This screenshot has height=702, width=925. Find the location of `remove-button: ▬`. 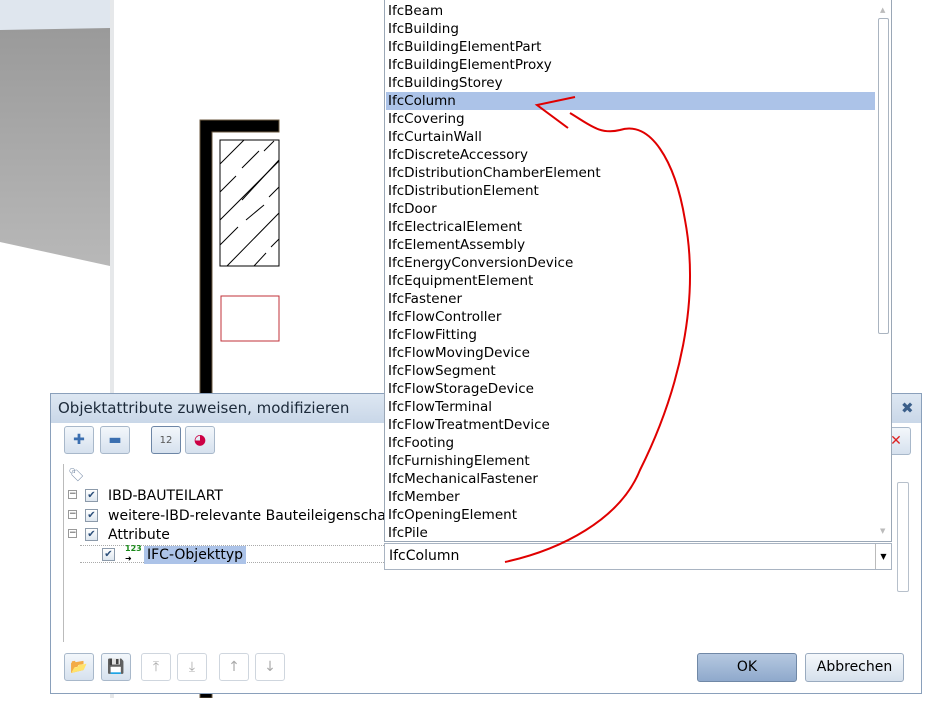

remove-button: ▬ is located at coordinates (115, 440).